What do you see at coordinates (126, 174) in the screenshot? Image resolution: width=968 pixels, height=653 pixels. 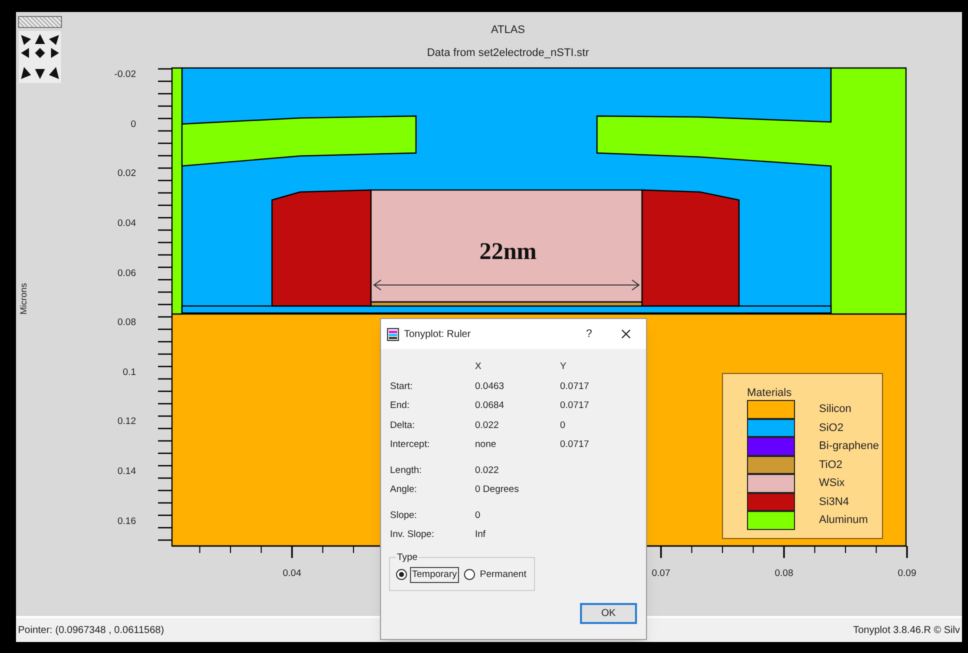 I see `tick-label: 0.02` at bounding box center [126, 174].